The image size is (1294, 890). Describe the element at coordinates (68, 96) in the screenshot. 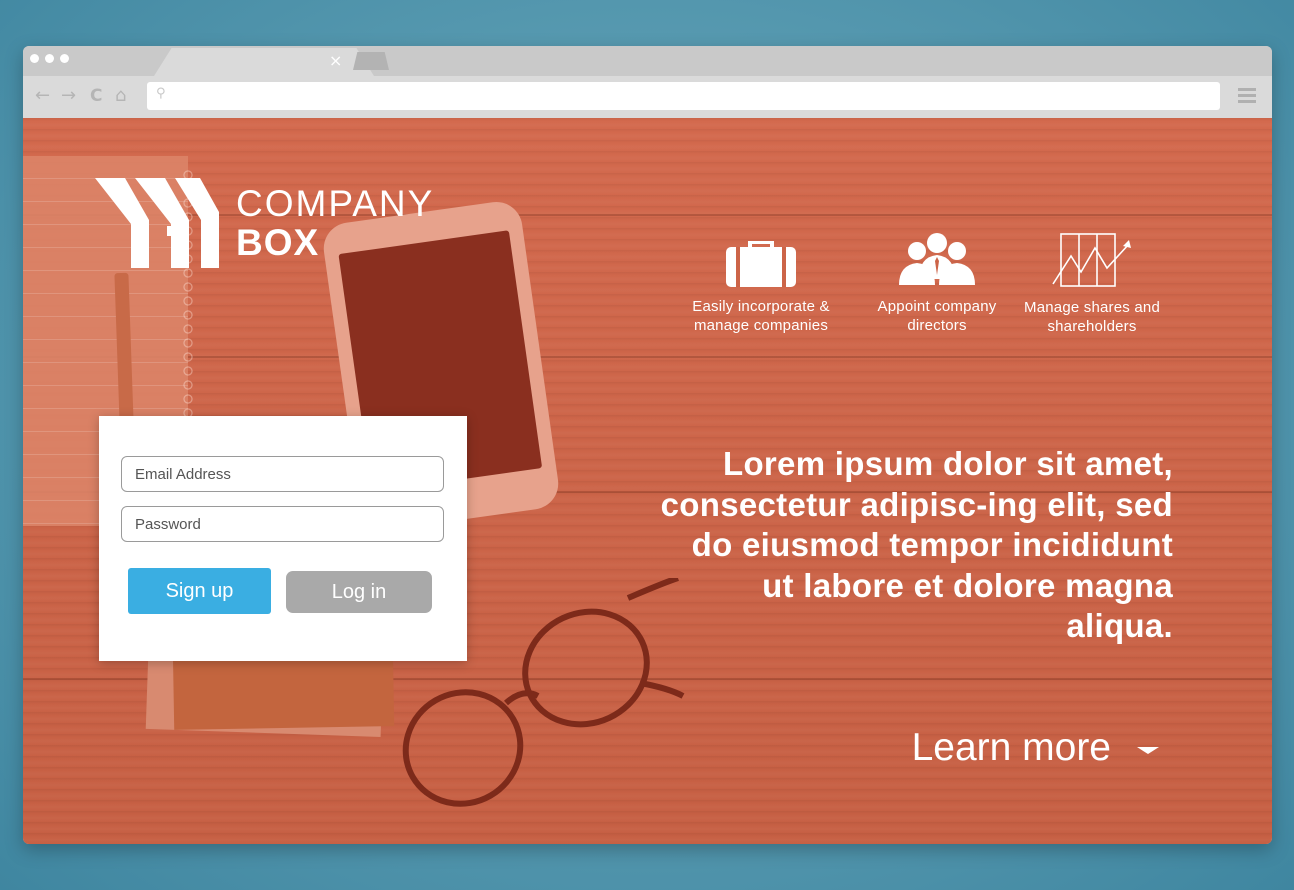

I see `forward-icon: →` at that location.